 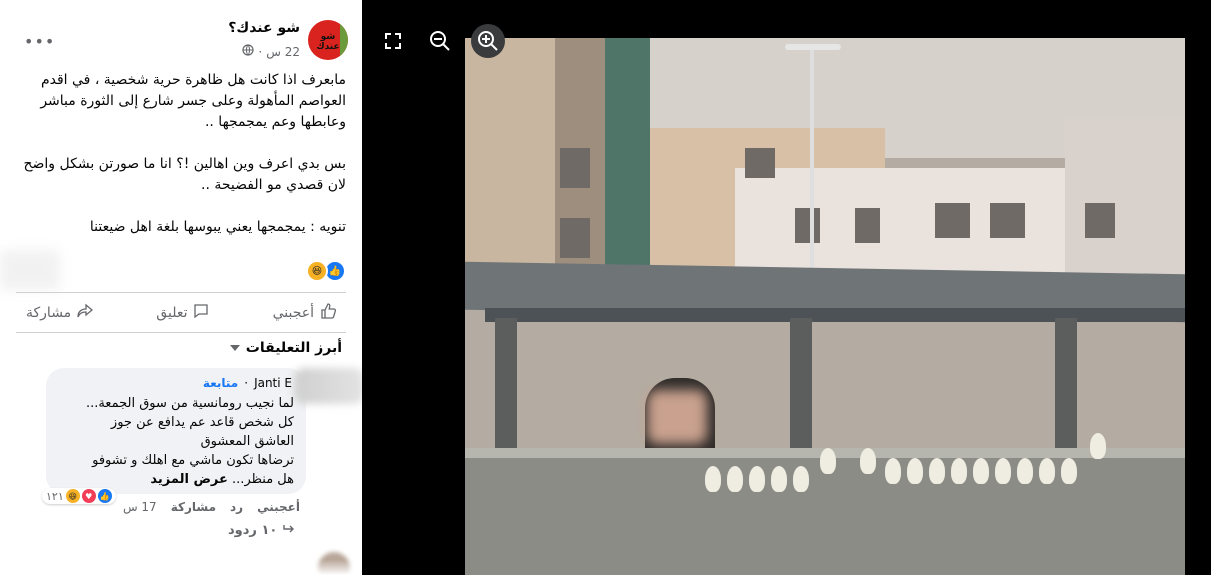 I want to click on sort-label: أبرز التعليقات, so click(x=293, y=348).